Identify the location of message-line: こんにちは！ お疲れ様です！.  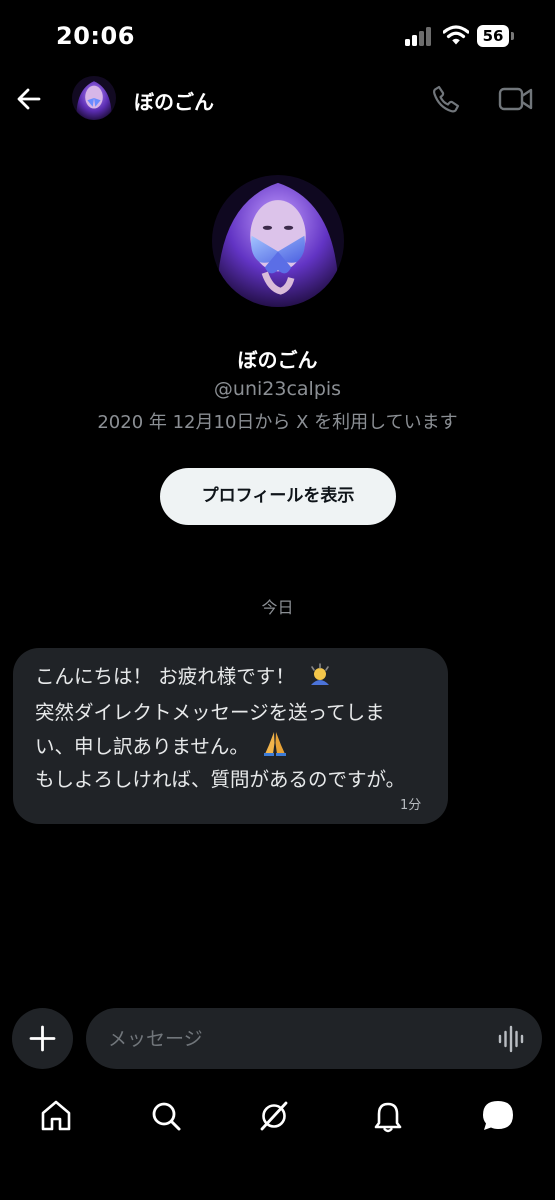
(184, 674).